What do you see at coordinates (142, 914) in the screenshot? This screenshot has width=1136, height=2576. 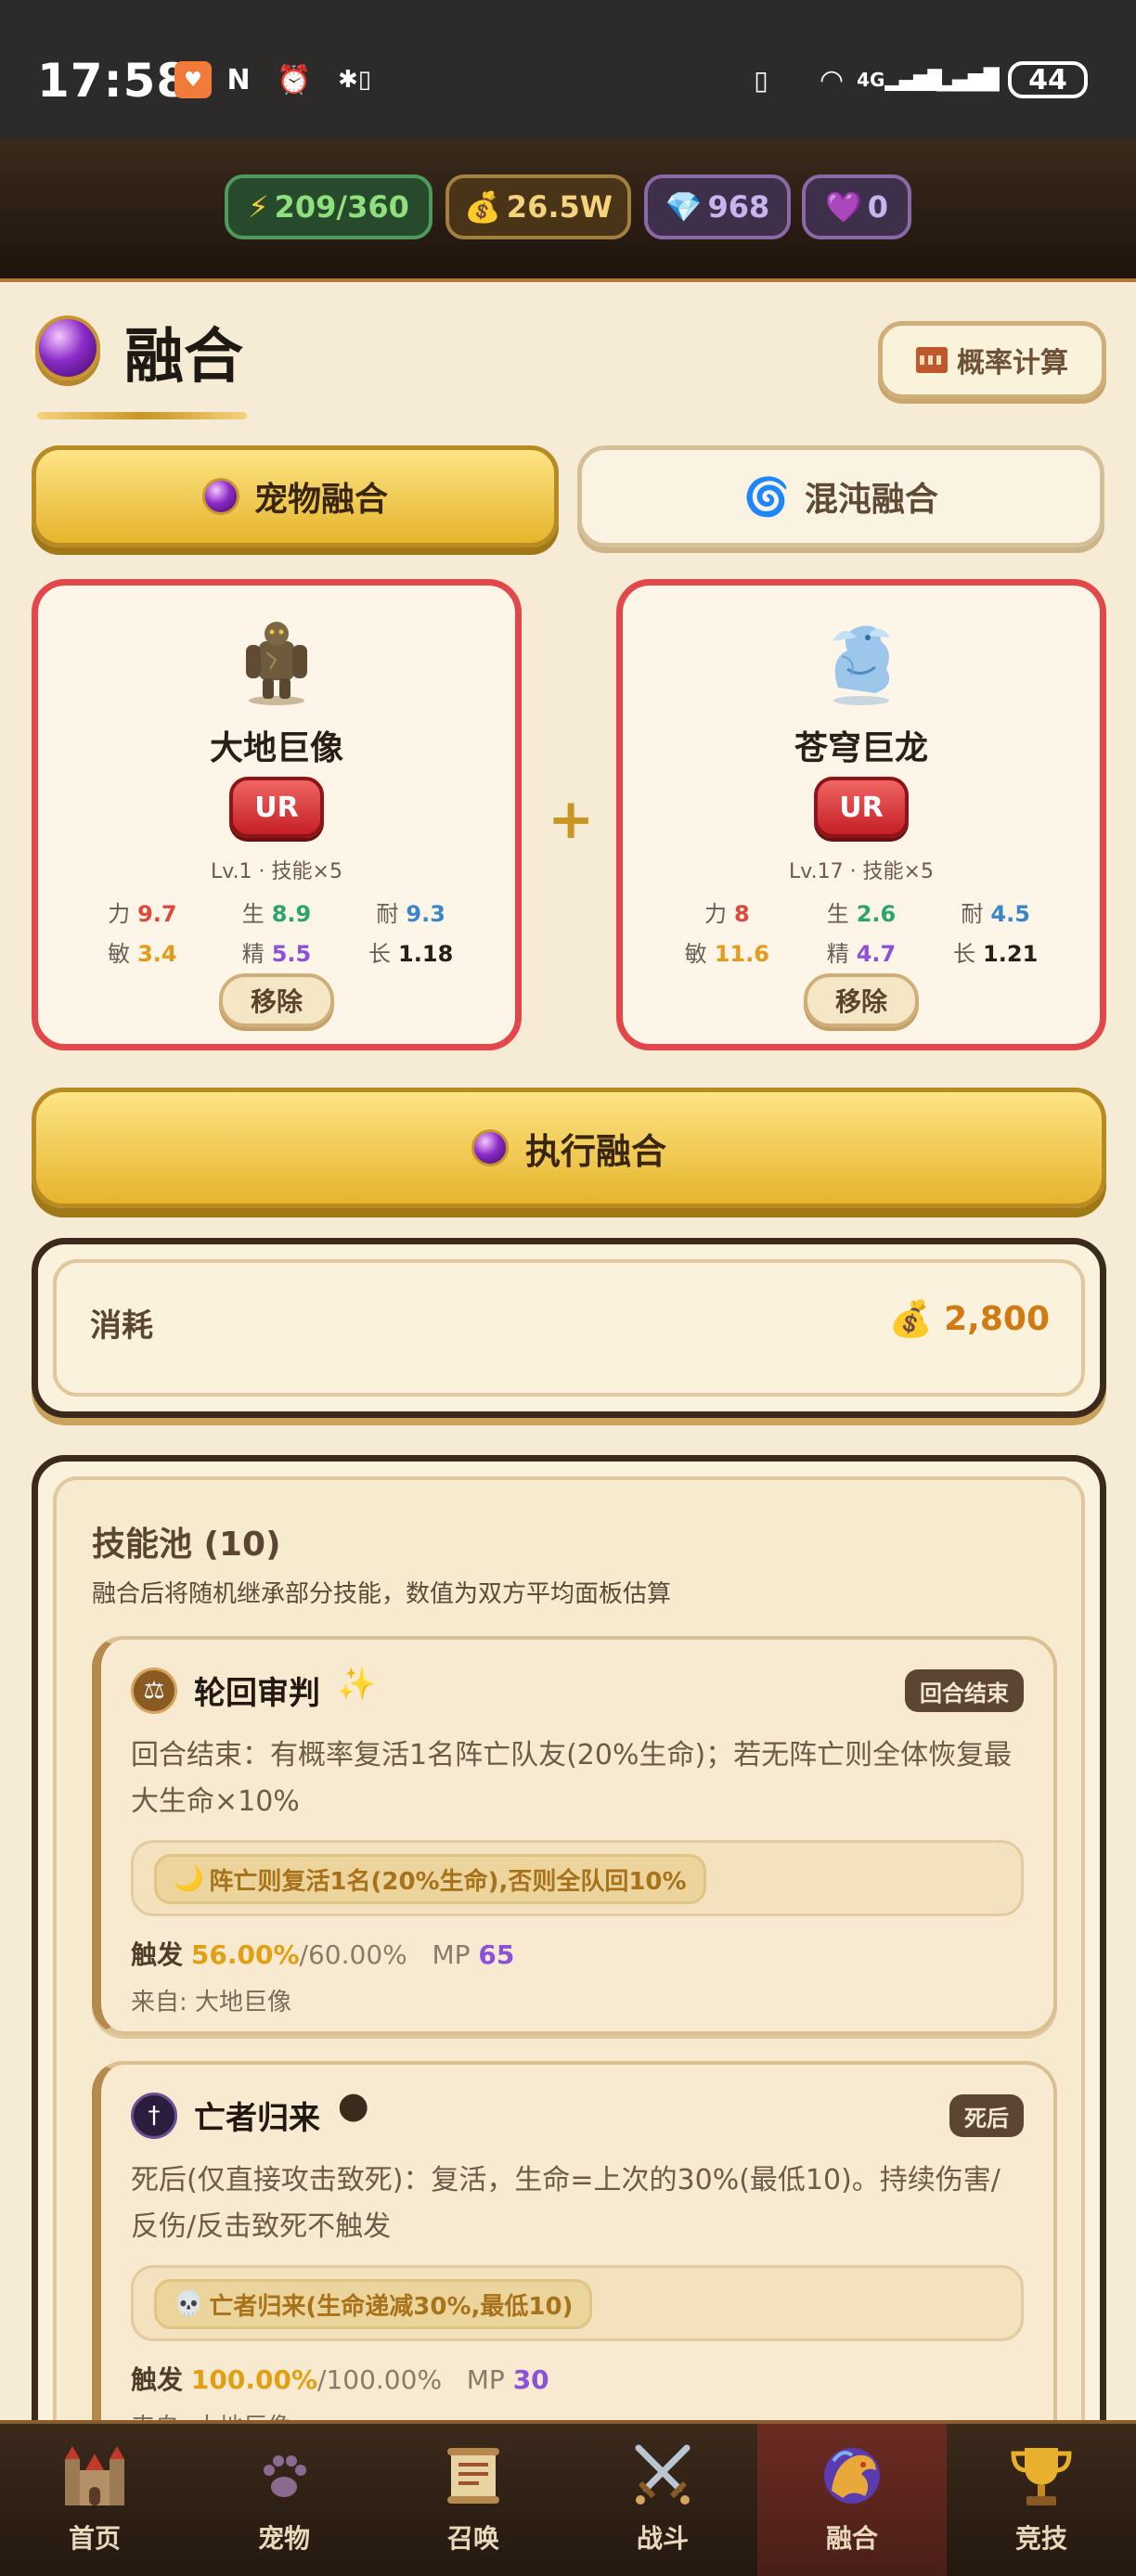 I see `stat-str: 力 9.7` at bounding box center [142, 914].